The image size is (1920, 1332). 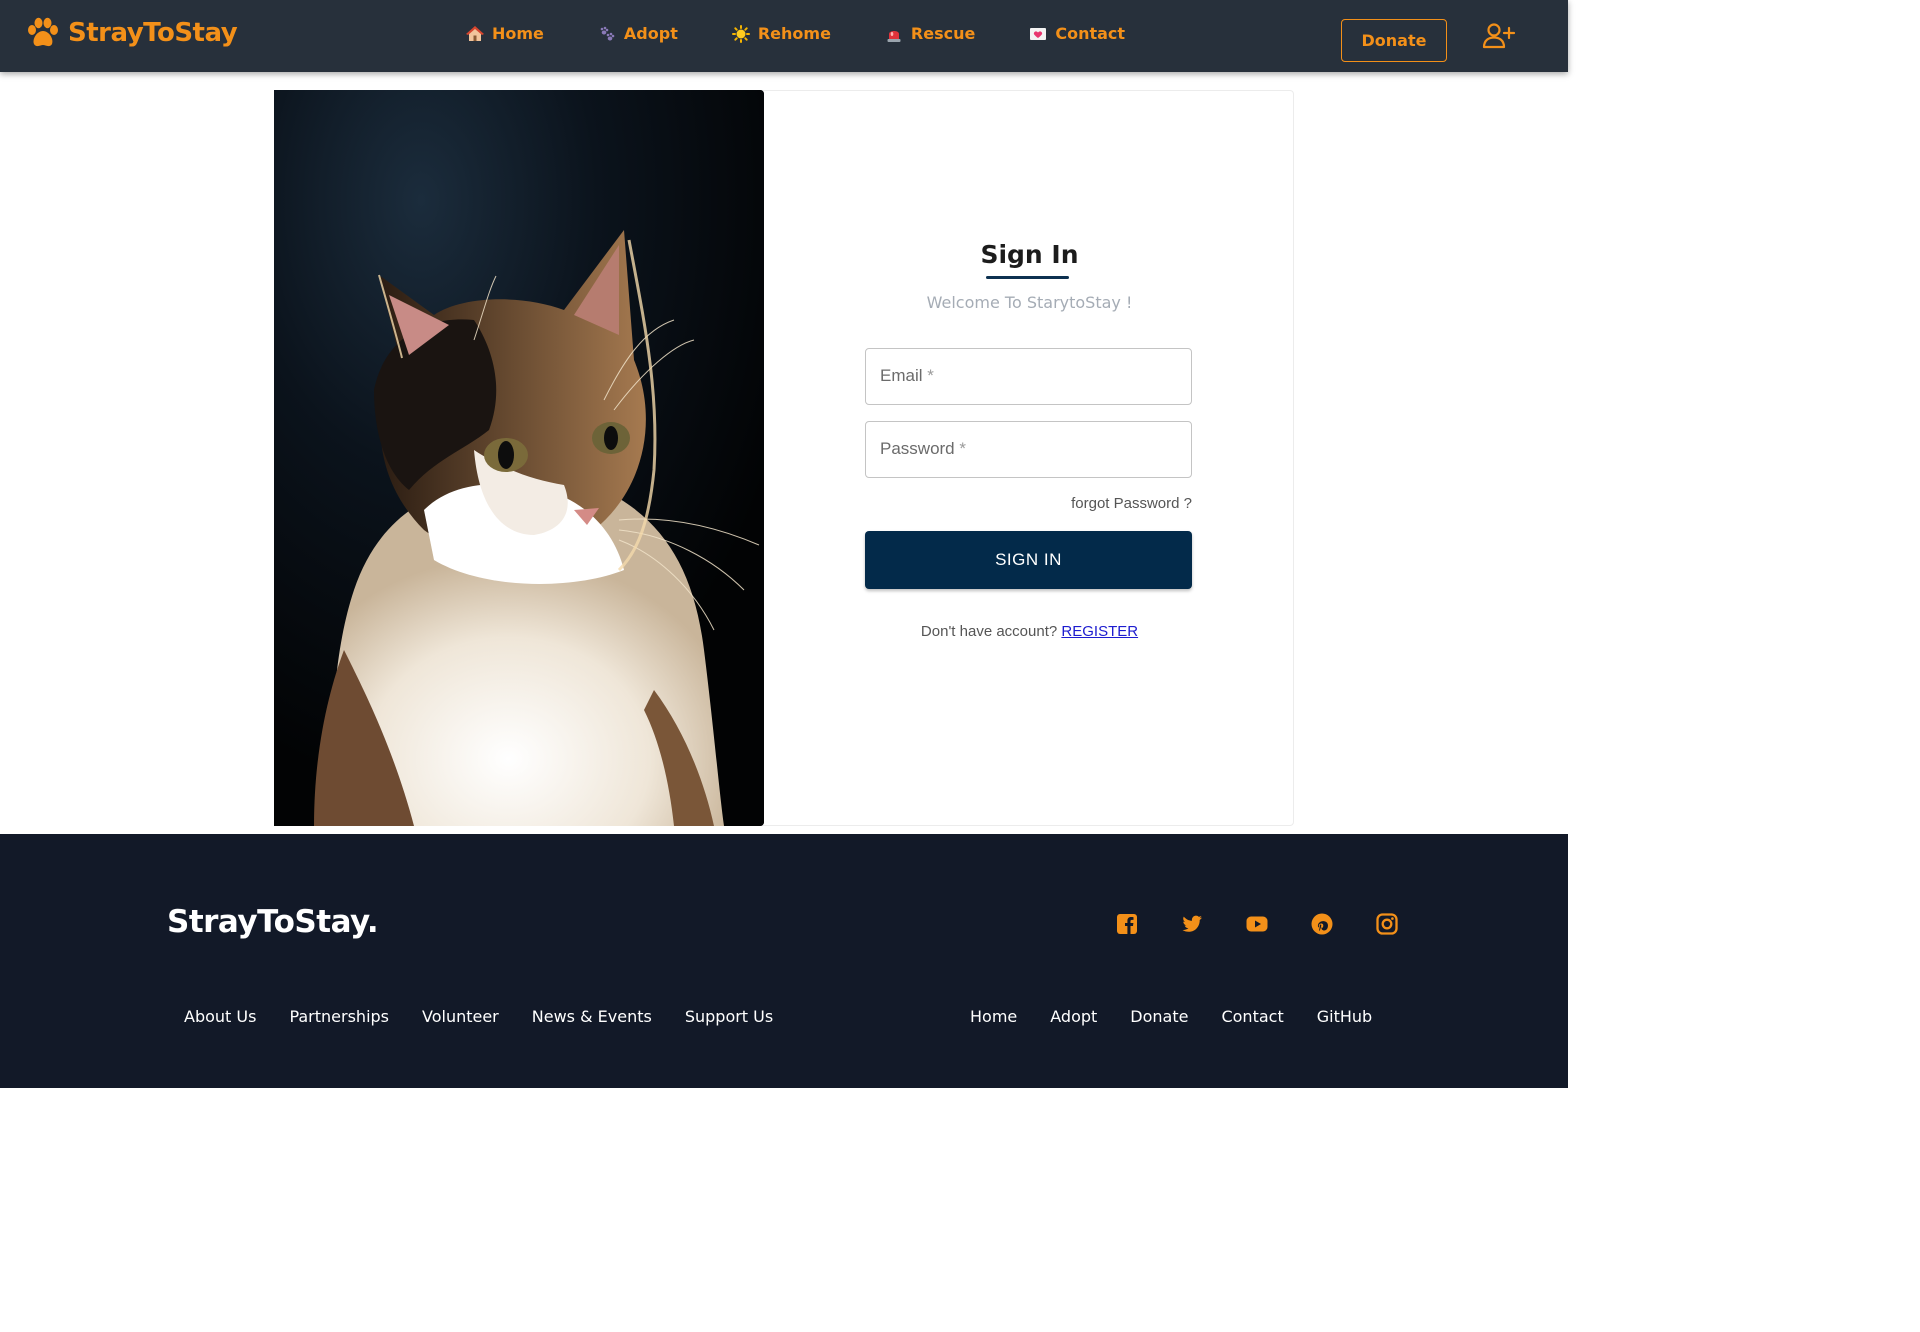 What do you see at coordinates (518, 33) in the screenshot?
I see `nav-home-label: Home` at bounding box center [518, 33].